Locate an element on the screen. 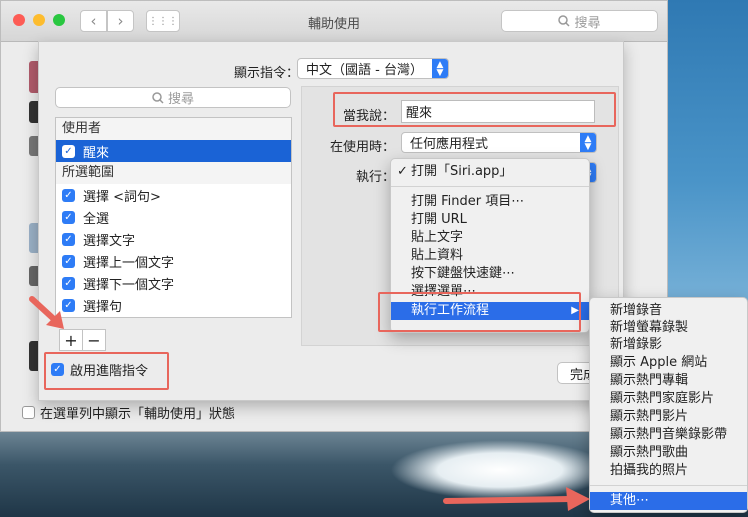 The width and height of the screenshot is (748, 517). submenu-item: 顯示熱門歌曲 is located at coordinates (668, 452).